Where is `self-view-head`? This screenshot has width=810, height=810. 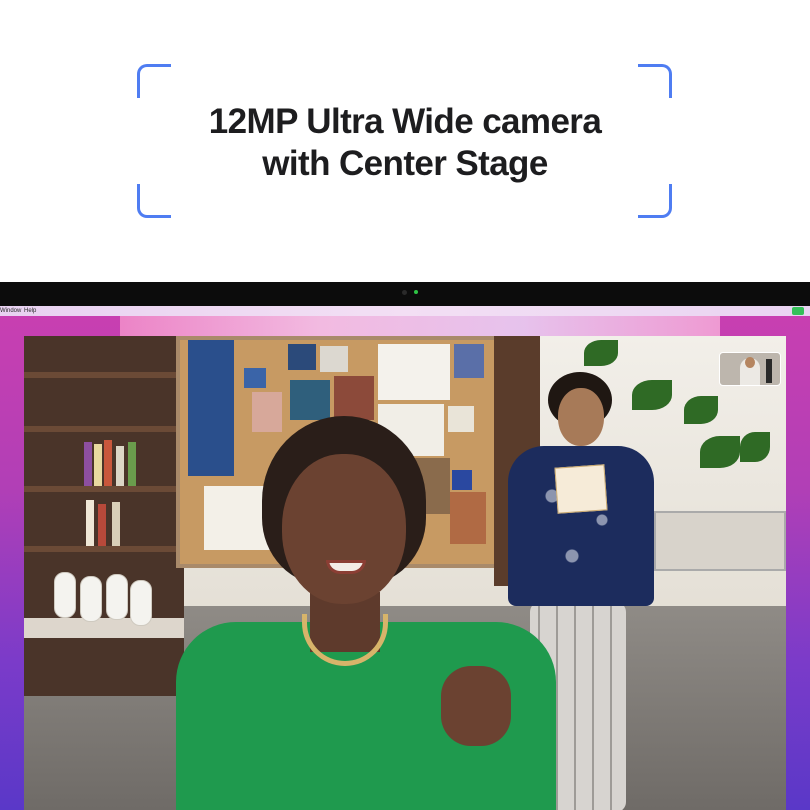
self-view-head is located at coordinates (750, 362).